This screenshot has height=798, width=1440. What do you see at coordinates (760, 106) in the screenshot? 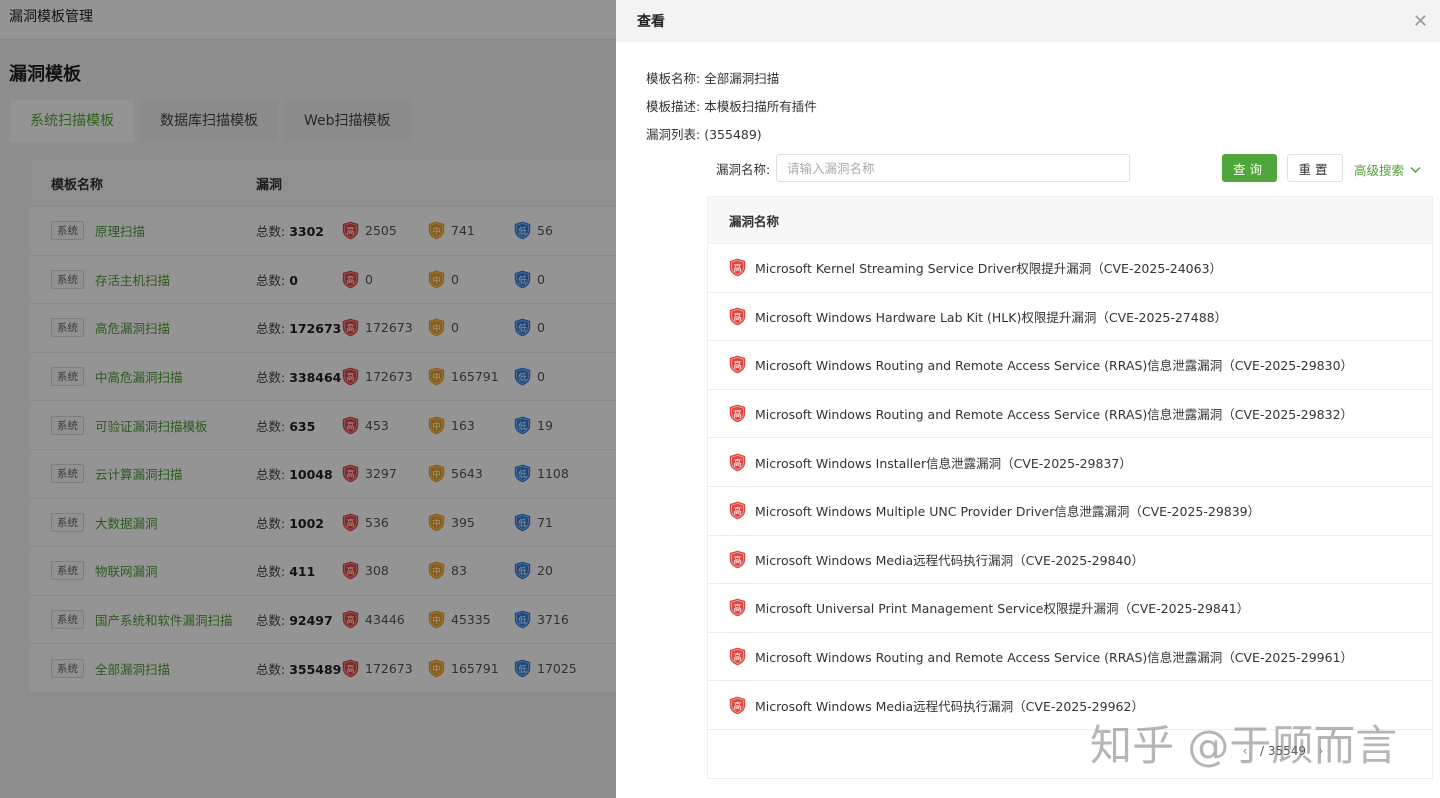
I see `template-desc-value: 本模板扫描所有插件` at bounding box center [760, 106].